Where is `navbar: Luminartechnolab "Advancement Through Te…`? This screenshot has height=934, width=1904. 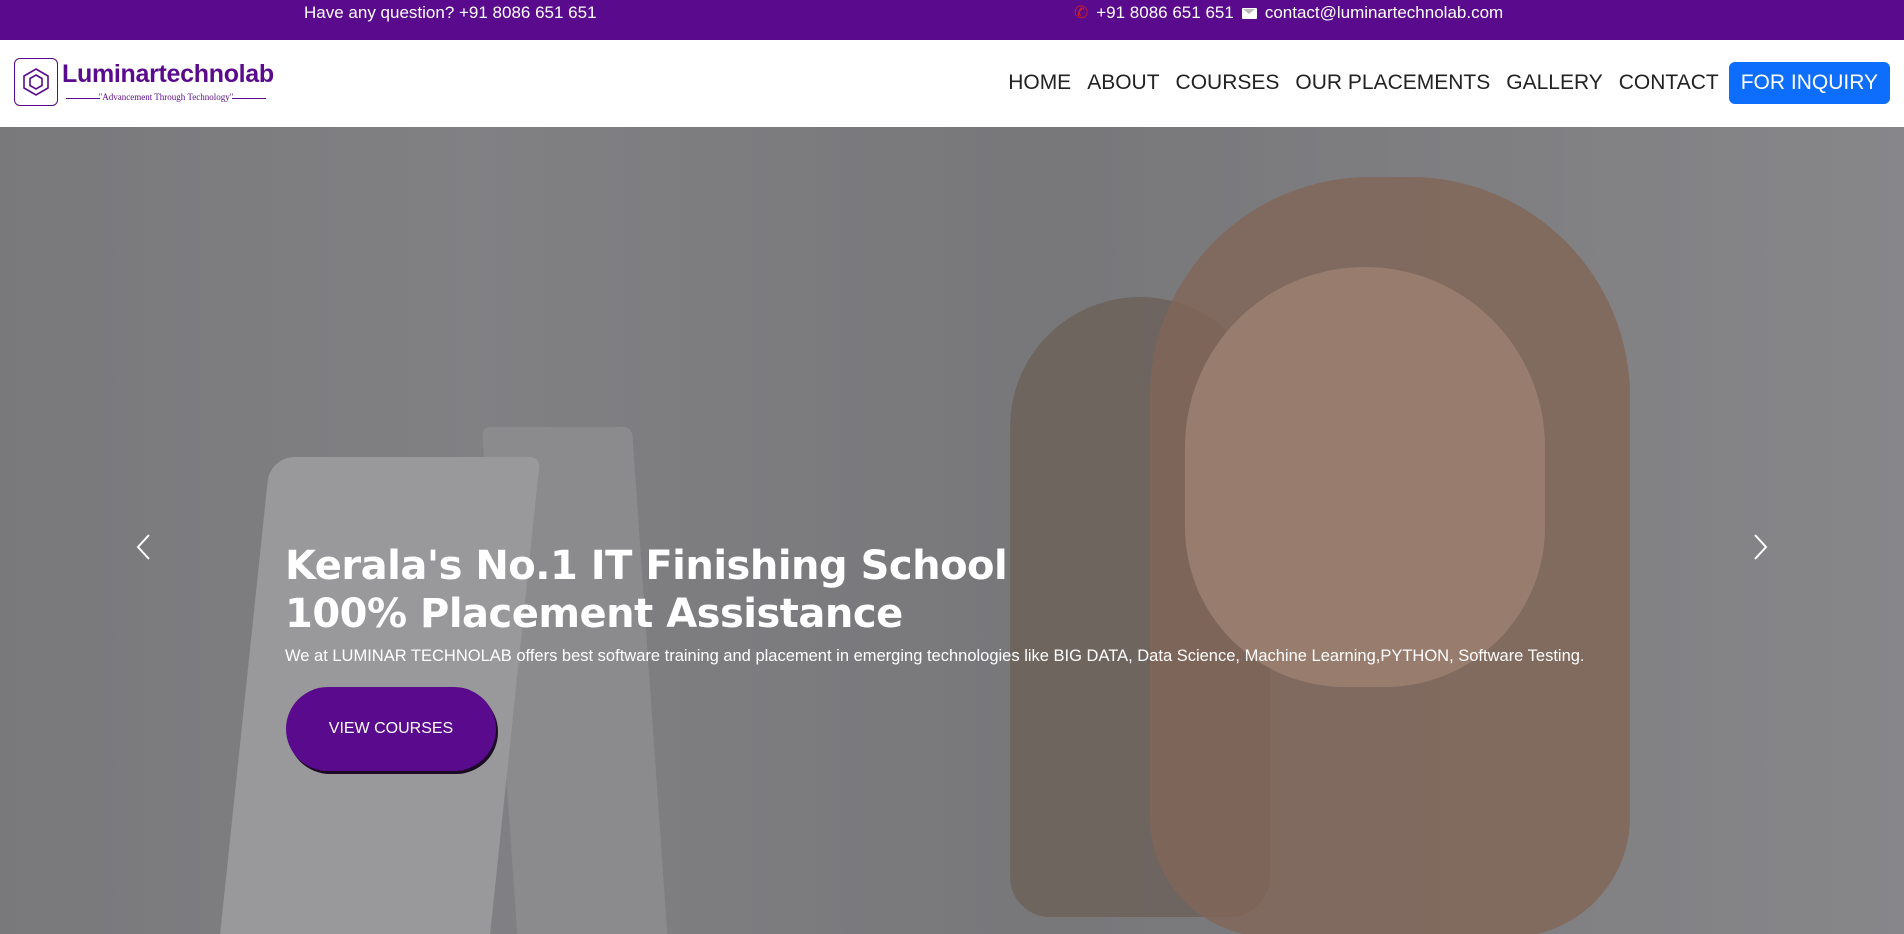
navbar: Luminartechnolab "Advancement Through Te… is located at coordinates (952, 83).